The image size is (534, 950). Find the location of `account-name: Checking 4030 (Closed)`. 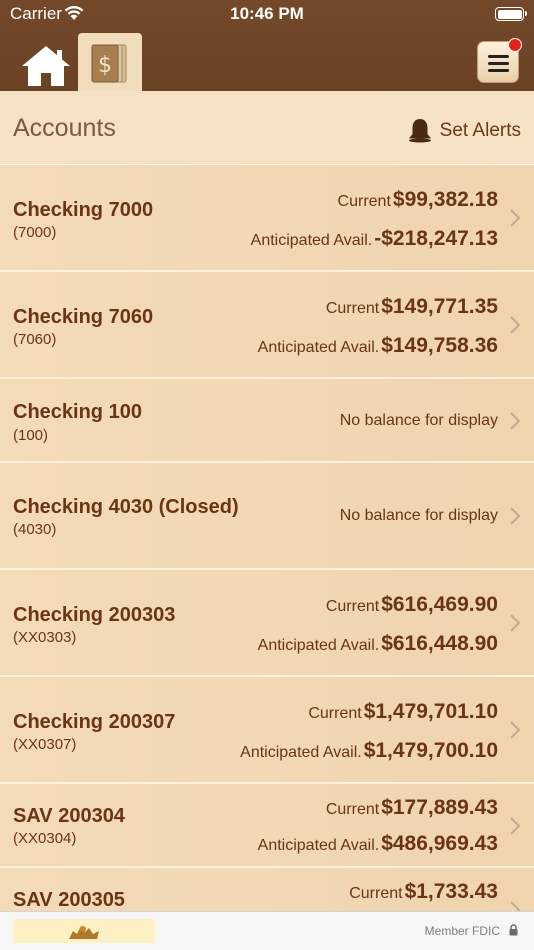

account-name: Checking 4030 (Closed) is located at coordinates (126, 507).